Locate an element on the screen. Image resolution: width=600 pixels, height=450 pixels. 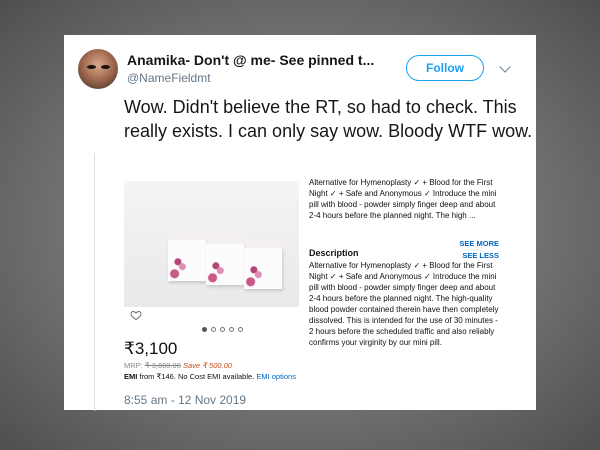
avatar is located at coordinates (98, 69).